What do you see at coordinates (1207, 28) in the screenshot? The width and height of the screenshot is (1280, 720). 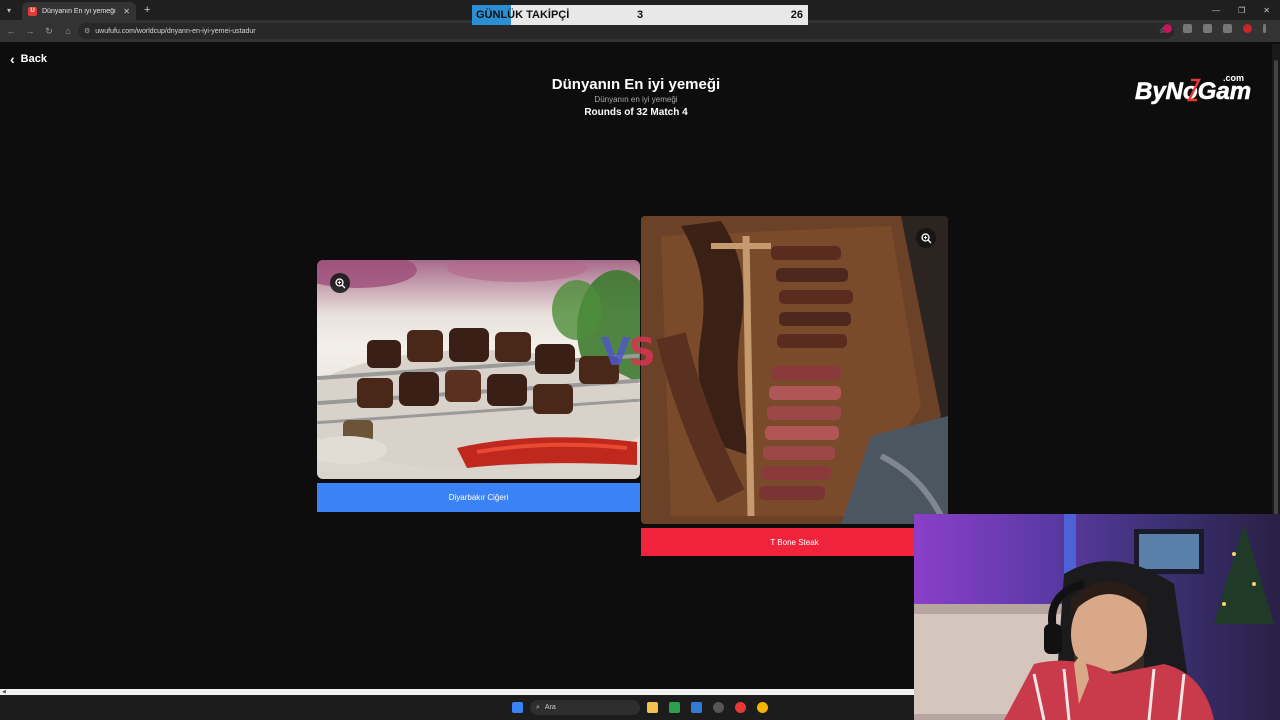 I see `media-controls-icon` at bounding box center [1207, 28].